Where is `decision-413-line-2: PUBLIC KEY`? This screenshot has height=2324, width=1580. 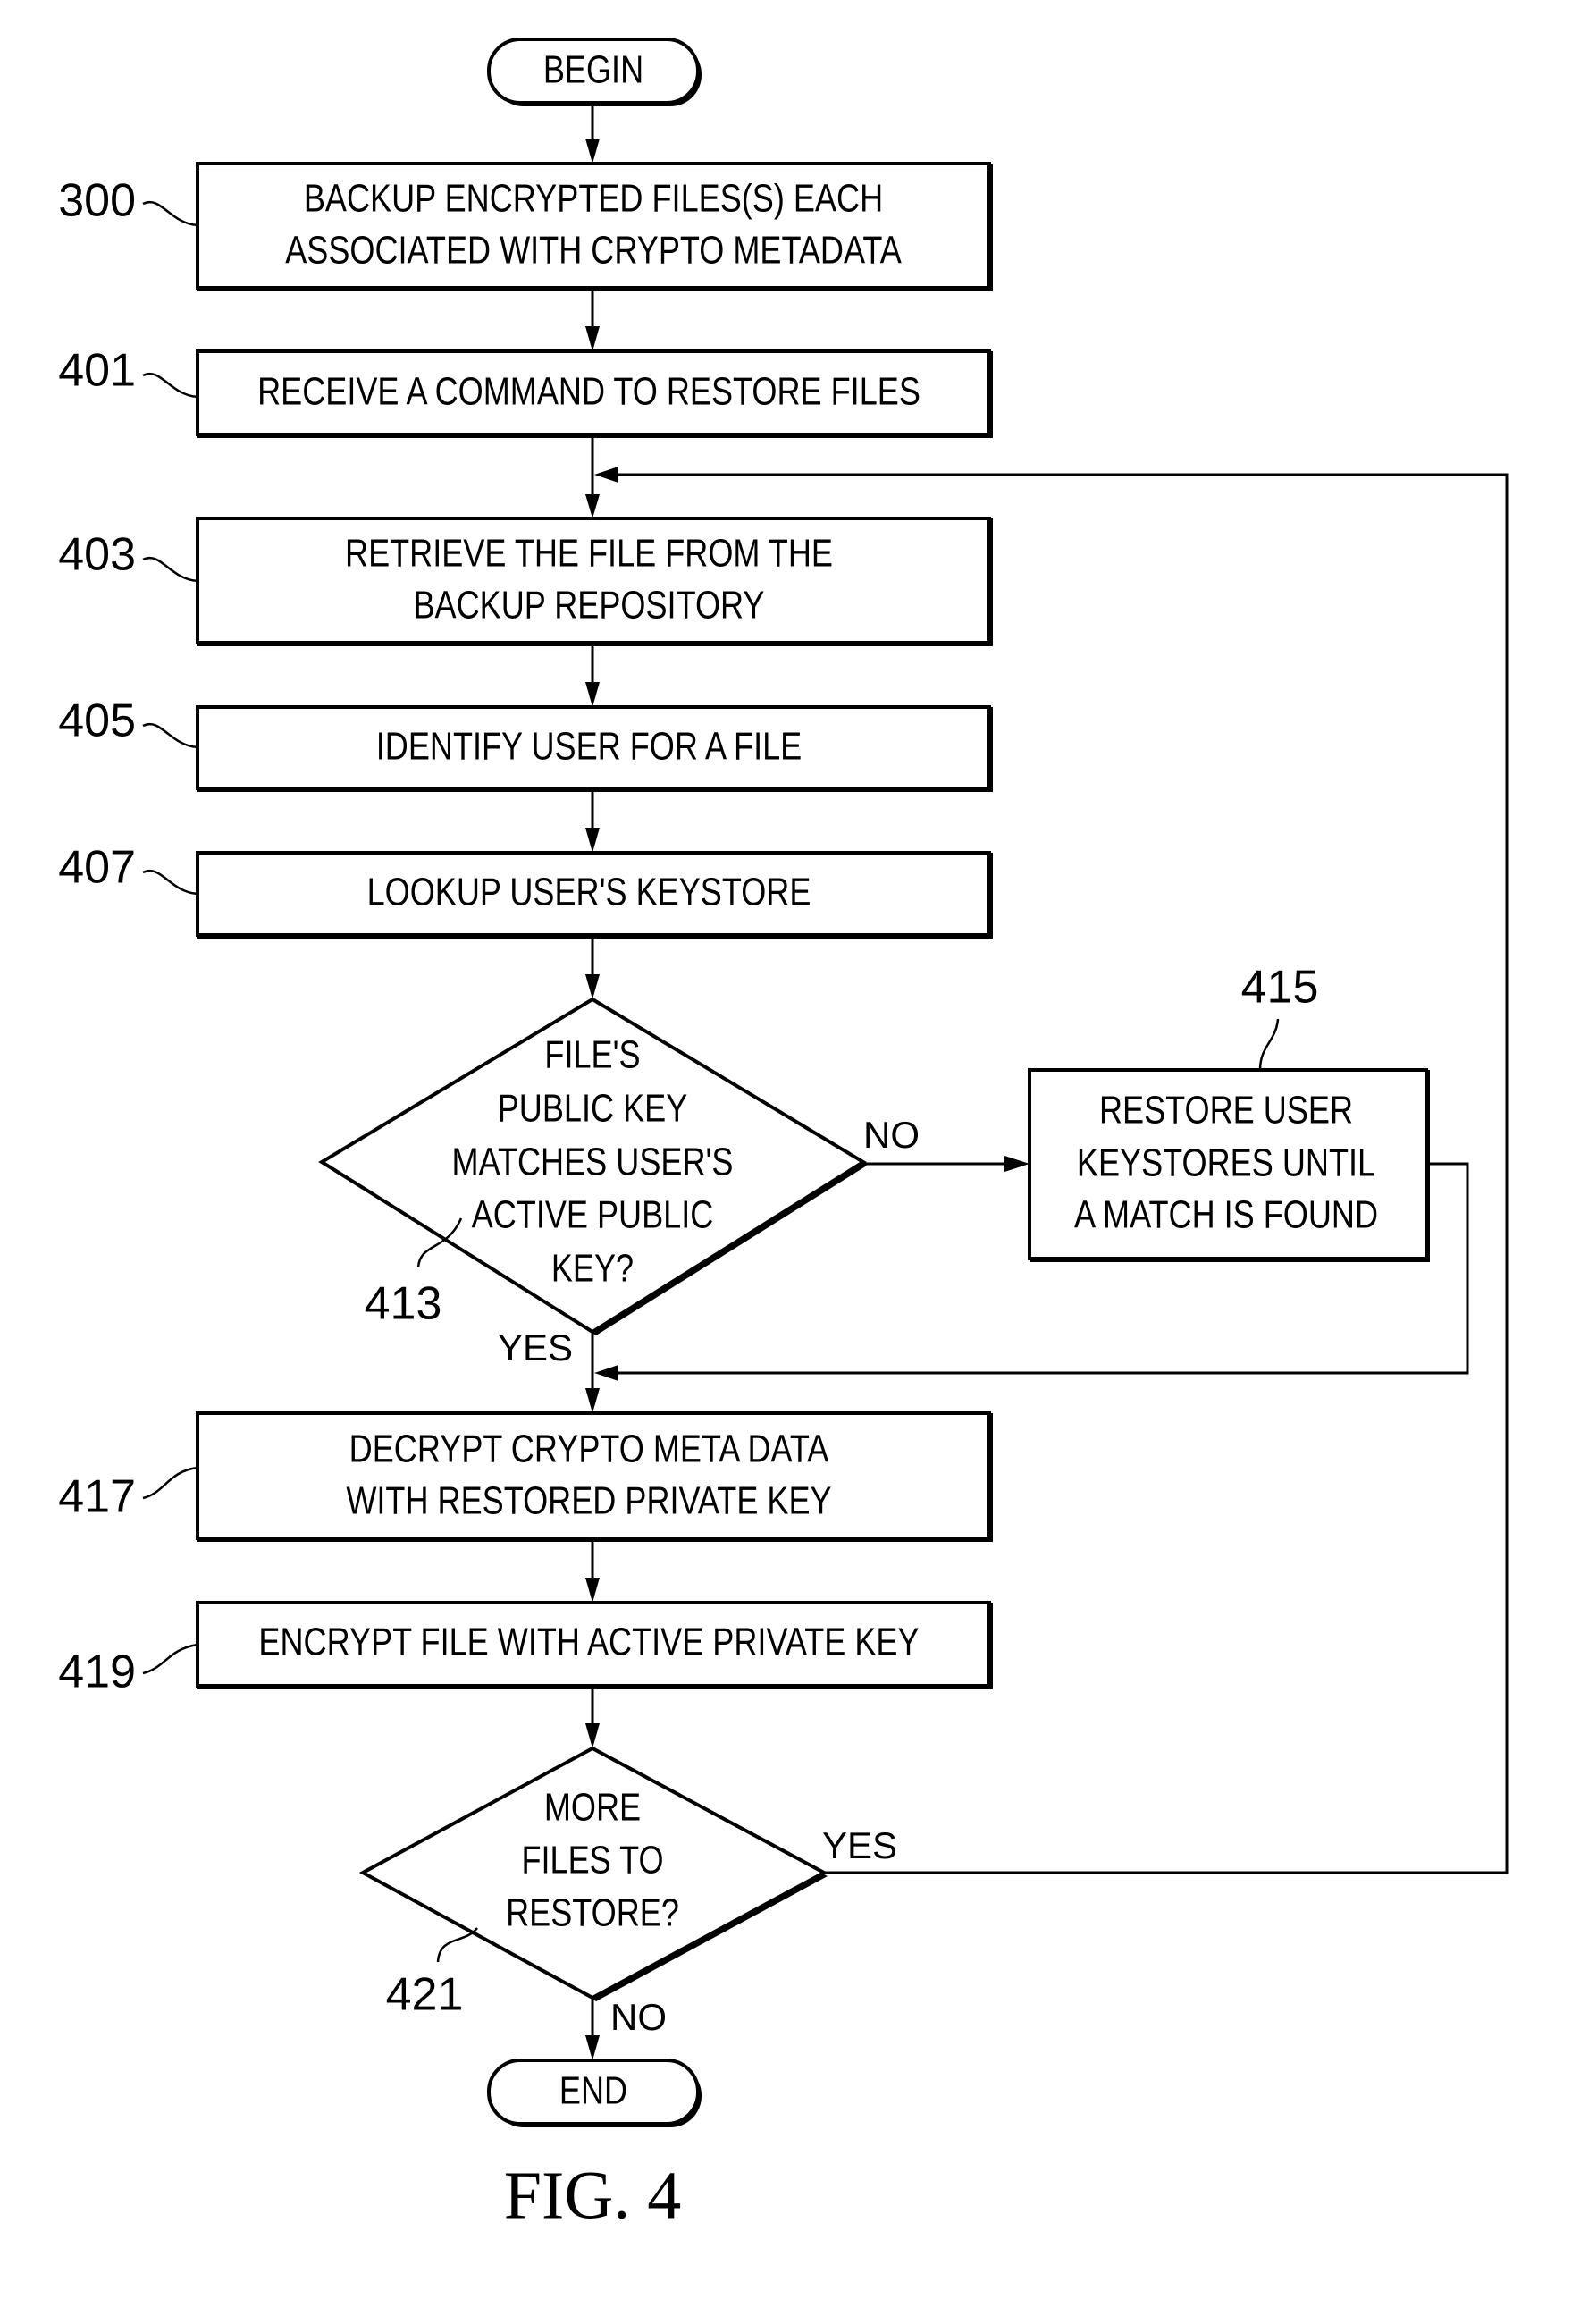 decision-413-line-2: PUBLIC KEY is located at coordinates (593, 1109).